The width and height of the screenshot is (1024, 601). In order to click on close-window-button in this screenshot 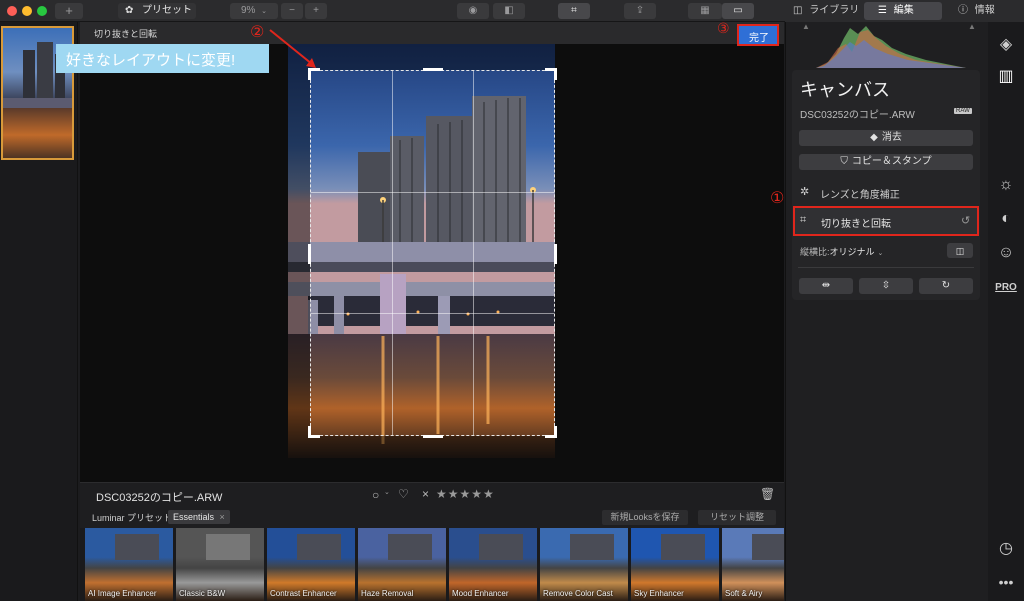, I will do `click(12, 11)`.